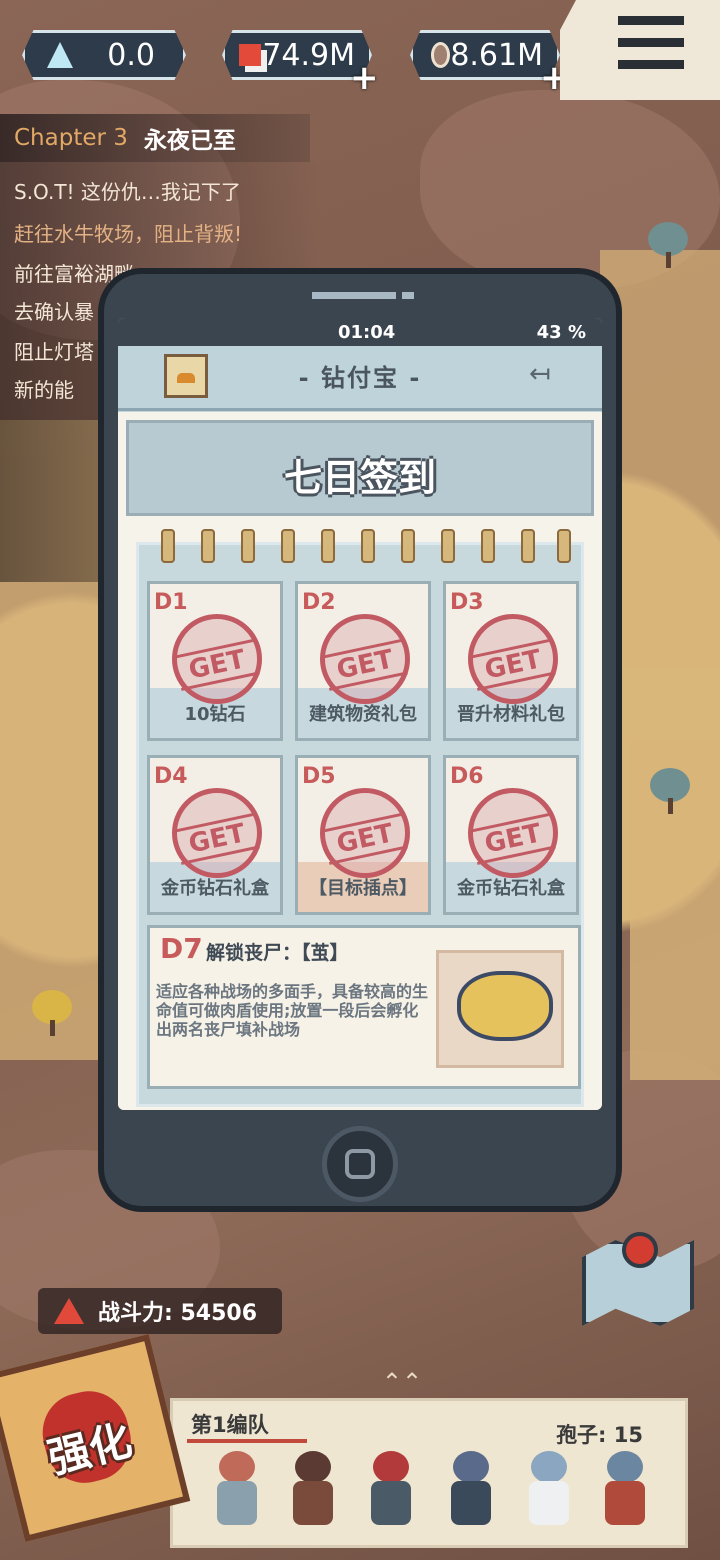 This screenshot has width=720, height=1560. I want to click on day-label: D6, so click(467, 776).